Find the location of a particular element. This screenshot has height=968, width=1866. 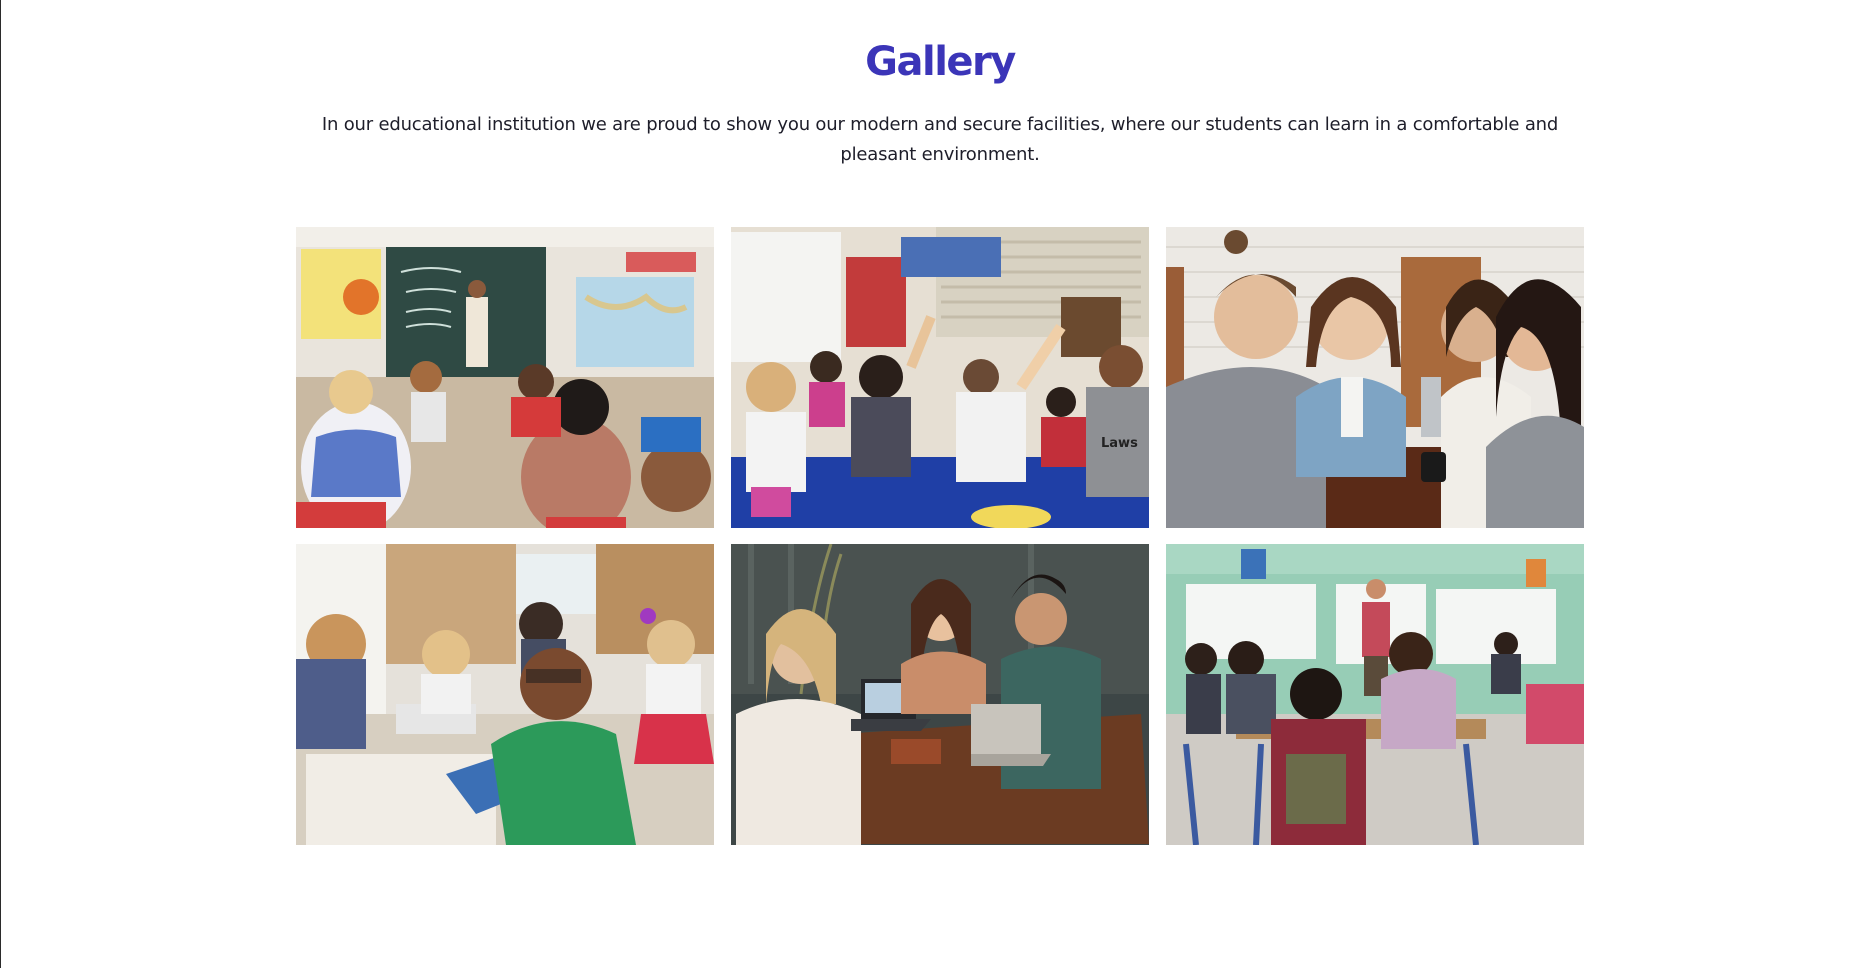

gallery-photo-classroom-teacher is located at coordinates (505, 377).